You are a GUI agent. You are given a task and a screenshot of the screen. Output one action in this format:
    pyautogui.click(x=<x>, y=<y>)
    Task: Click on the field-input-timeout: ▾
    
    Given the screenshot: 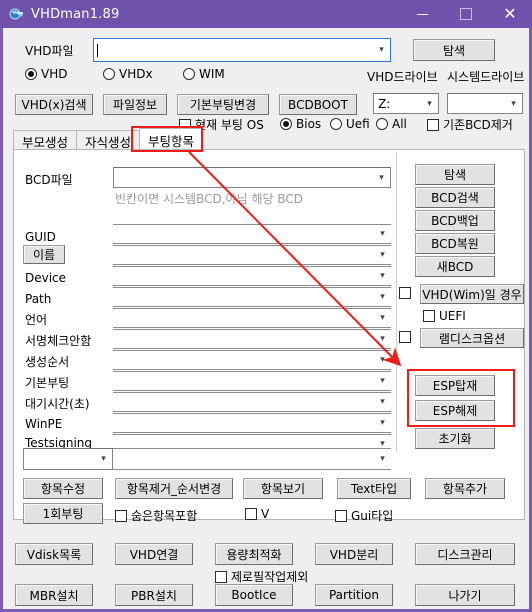 What is the action you would take?
    pyautogui.click(x=252, y=402)
    